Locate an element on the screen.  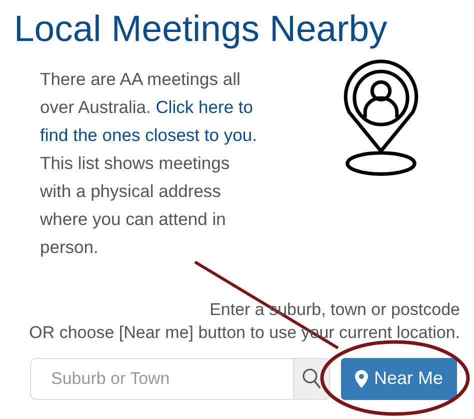
search-icon is located at coordinates (311, 379).